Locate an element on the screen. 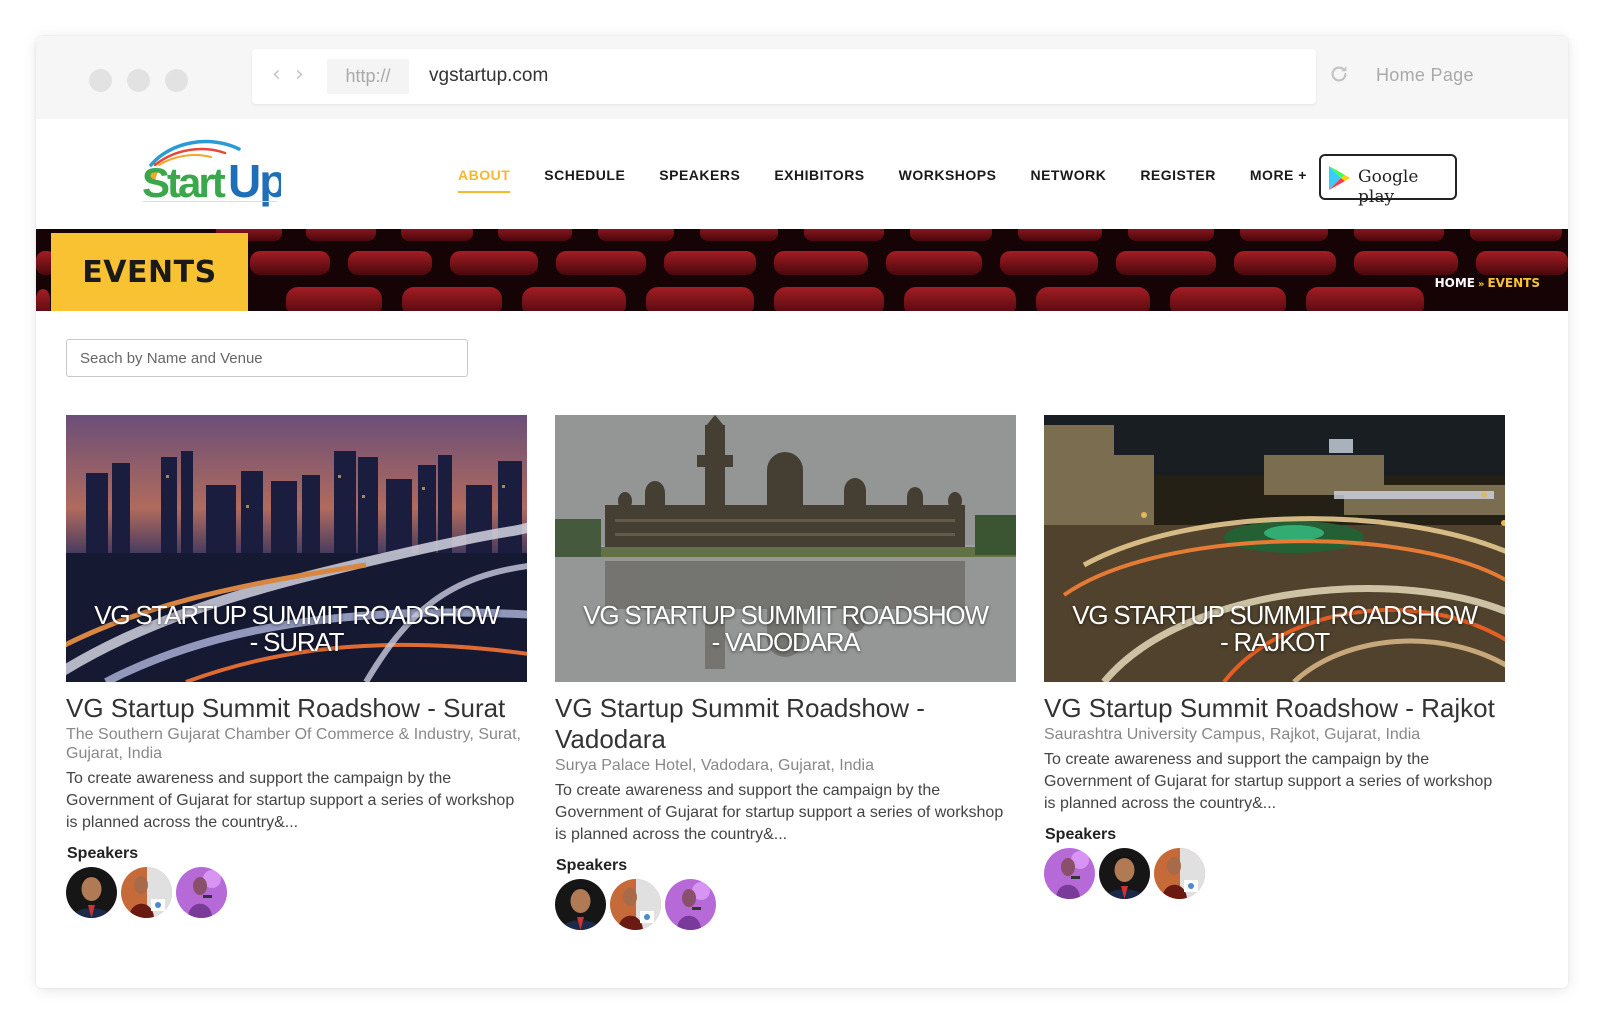  browser-toolbar: ‹ › http:// vgstartup.com Home Page is located at coordinates (802, 77).